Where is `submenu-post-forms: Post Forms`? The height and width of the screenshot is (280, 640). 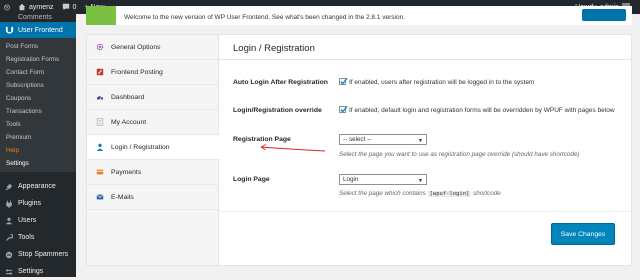 submenu-post-forms: Post Forms is located at coordinates (38, 46).